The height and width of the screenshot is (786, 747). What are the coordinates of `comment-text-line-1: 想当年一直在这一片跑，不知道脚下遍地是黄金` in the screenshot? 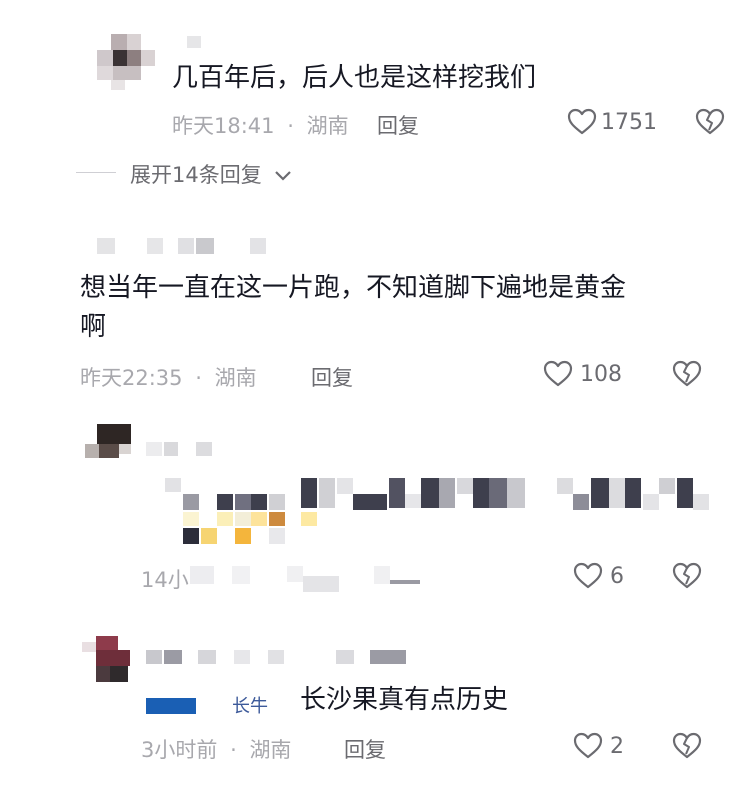 It's located at (353, 288).